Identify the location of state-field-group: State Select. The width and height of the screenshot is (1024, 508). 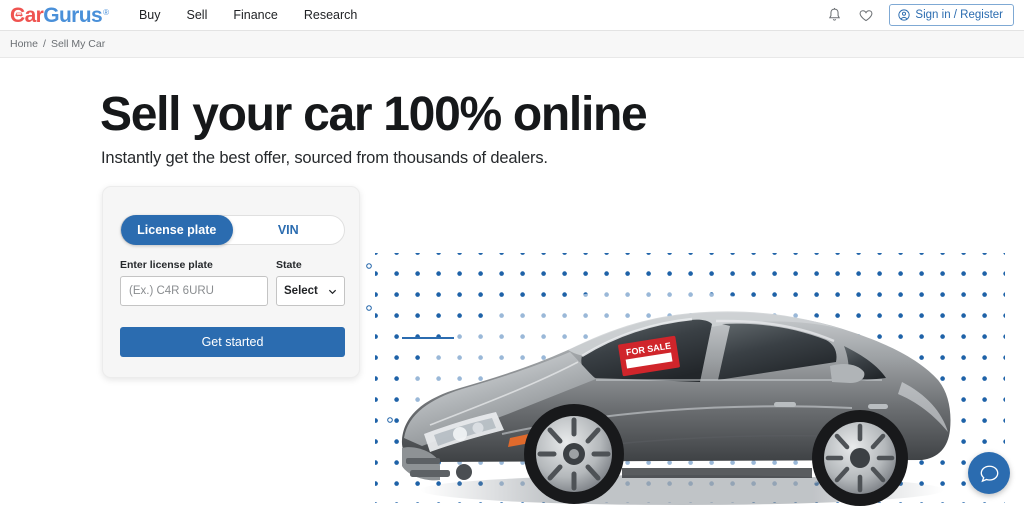
(310, 282).